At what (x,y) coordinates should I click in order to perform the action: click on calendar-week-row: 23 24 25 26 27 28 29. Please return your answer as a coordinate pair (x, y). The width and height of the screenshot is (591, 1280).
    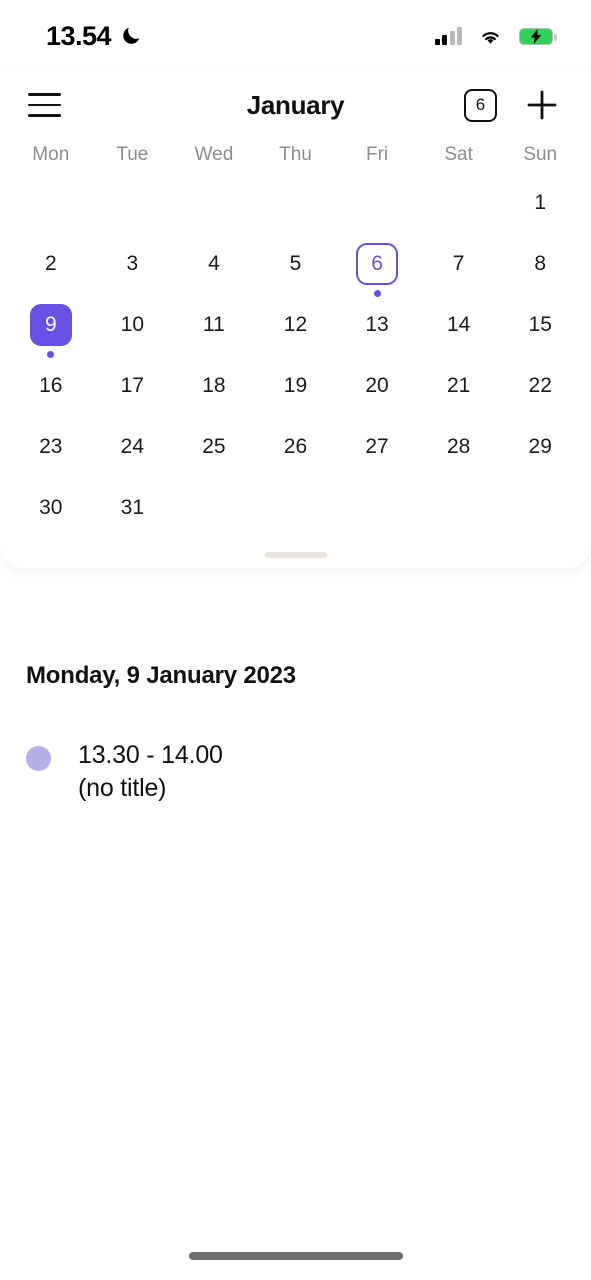
    Looking at the image, I should click on (295, 454).